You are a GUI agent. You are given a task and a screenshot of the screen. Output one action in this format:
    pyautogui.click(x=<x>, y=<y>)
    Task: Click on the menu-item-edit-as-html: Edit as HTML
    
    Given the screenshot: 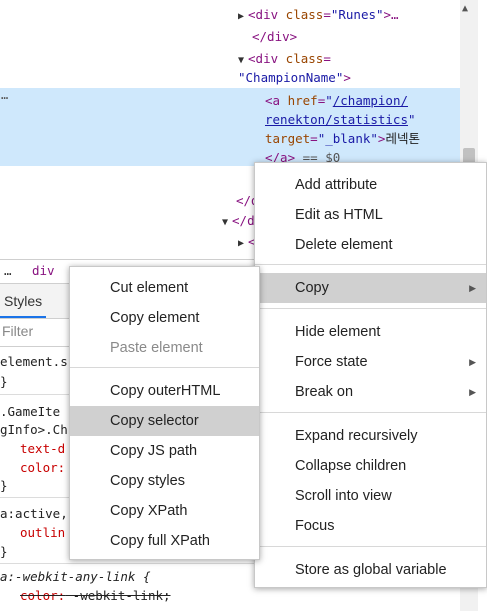 What is the action you would take?
    pyautogui.click(x=370, y=215)
    